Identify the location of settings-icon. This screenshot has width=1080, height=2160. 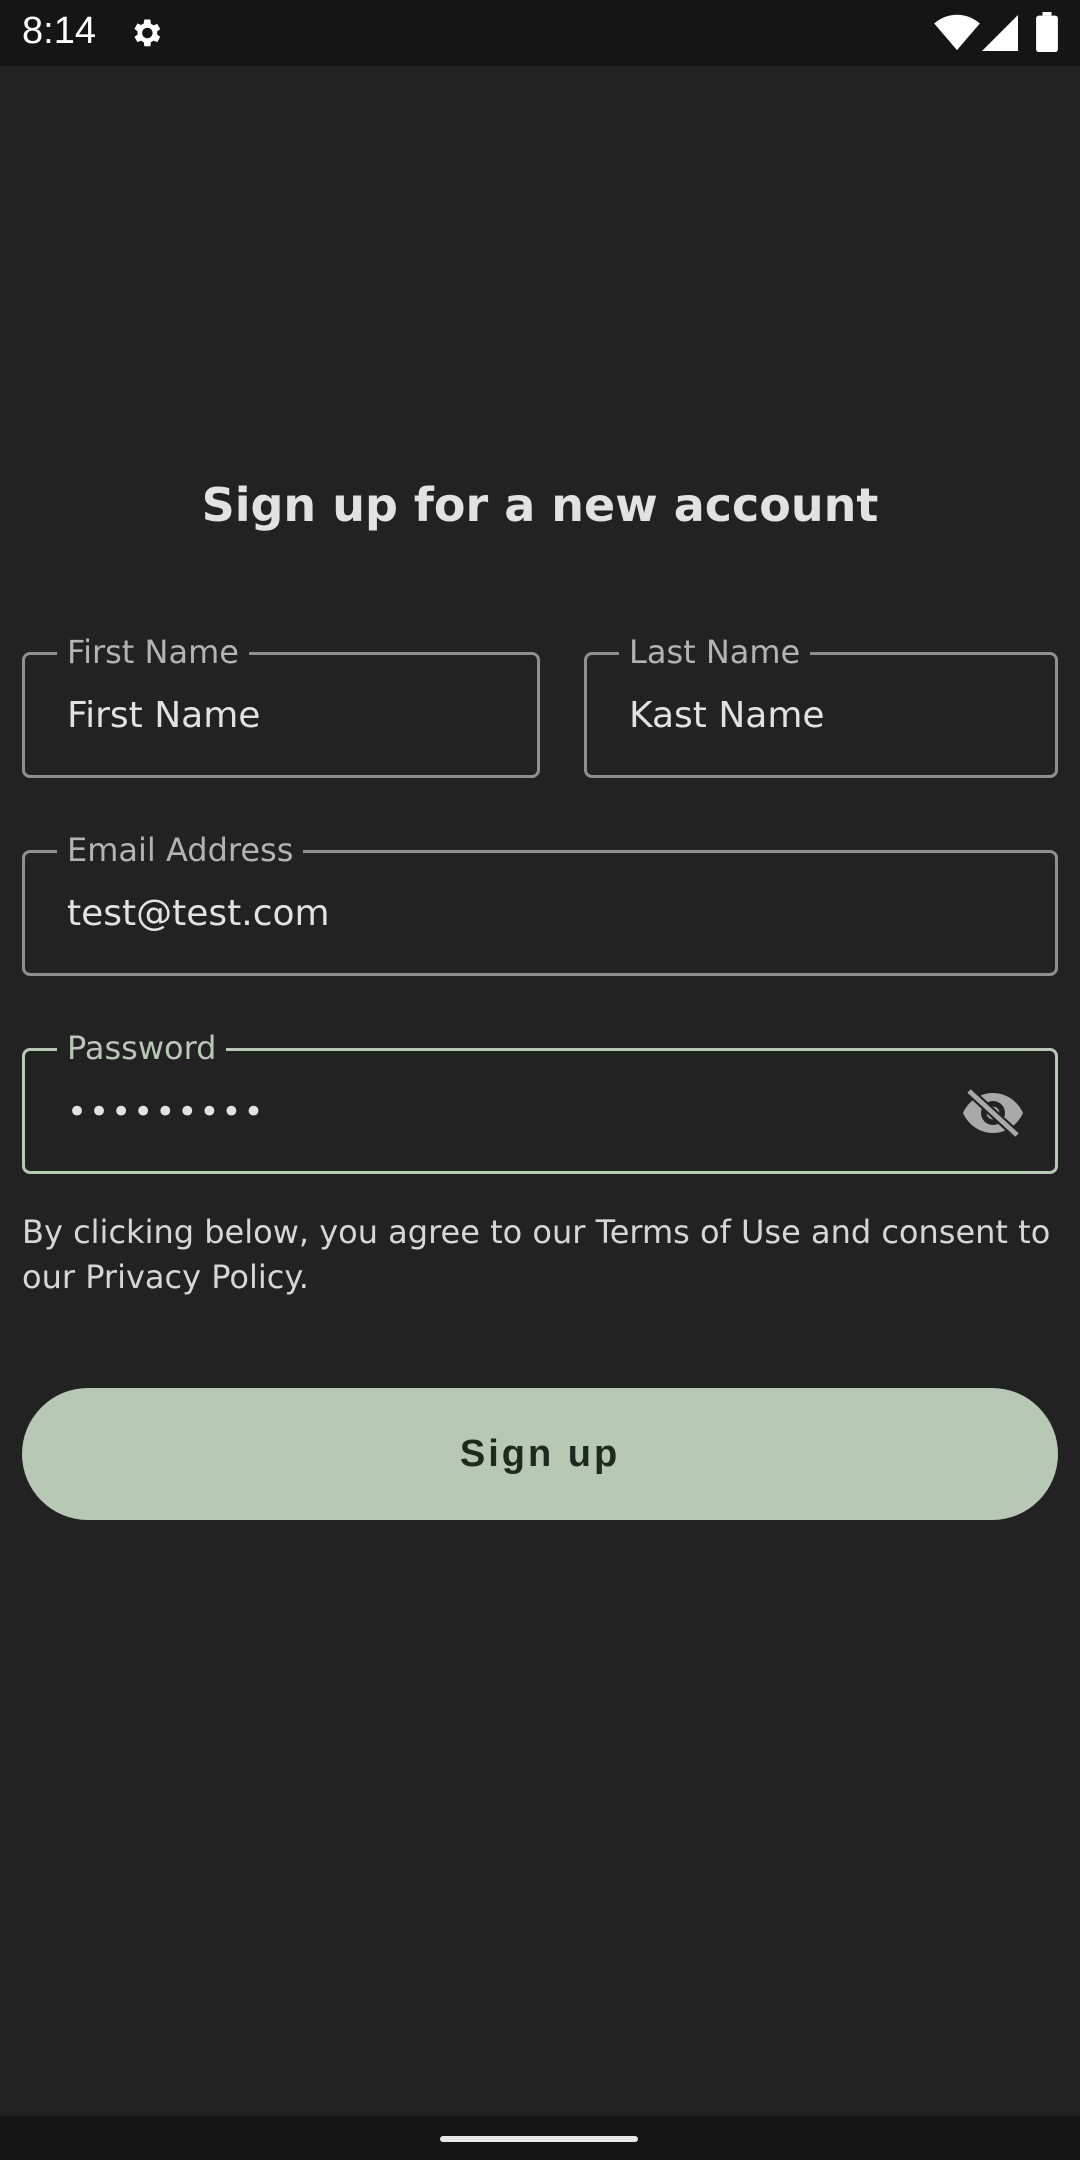
(147, 33).